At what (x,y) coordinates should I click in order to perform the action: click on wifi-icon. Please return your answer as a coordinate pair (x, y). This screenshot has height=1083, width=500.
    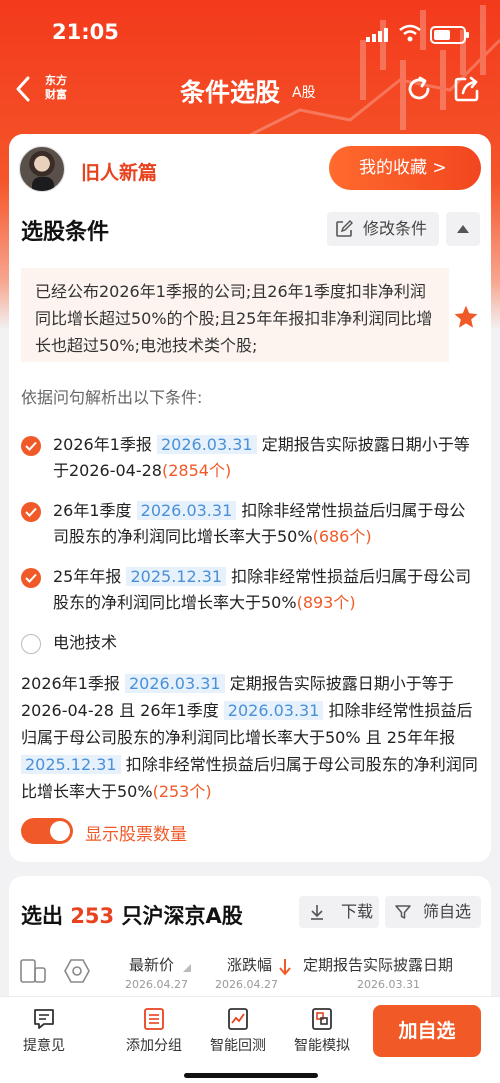
    Looking at the image, I should click on (410, 33).